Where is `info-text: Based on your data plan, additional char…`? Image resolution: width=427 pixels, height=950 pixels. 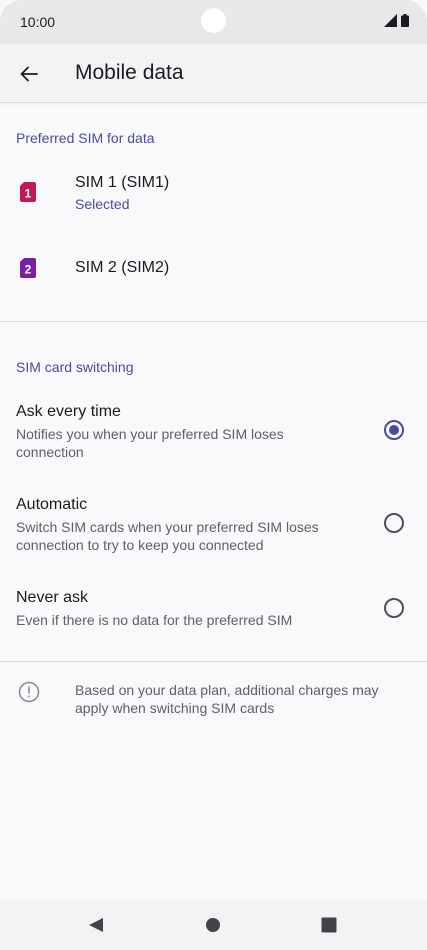 info-text: Based on your data plan, additional char… is located at coordinates (227, 699).